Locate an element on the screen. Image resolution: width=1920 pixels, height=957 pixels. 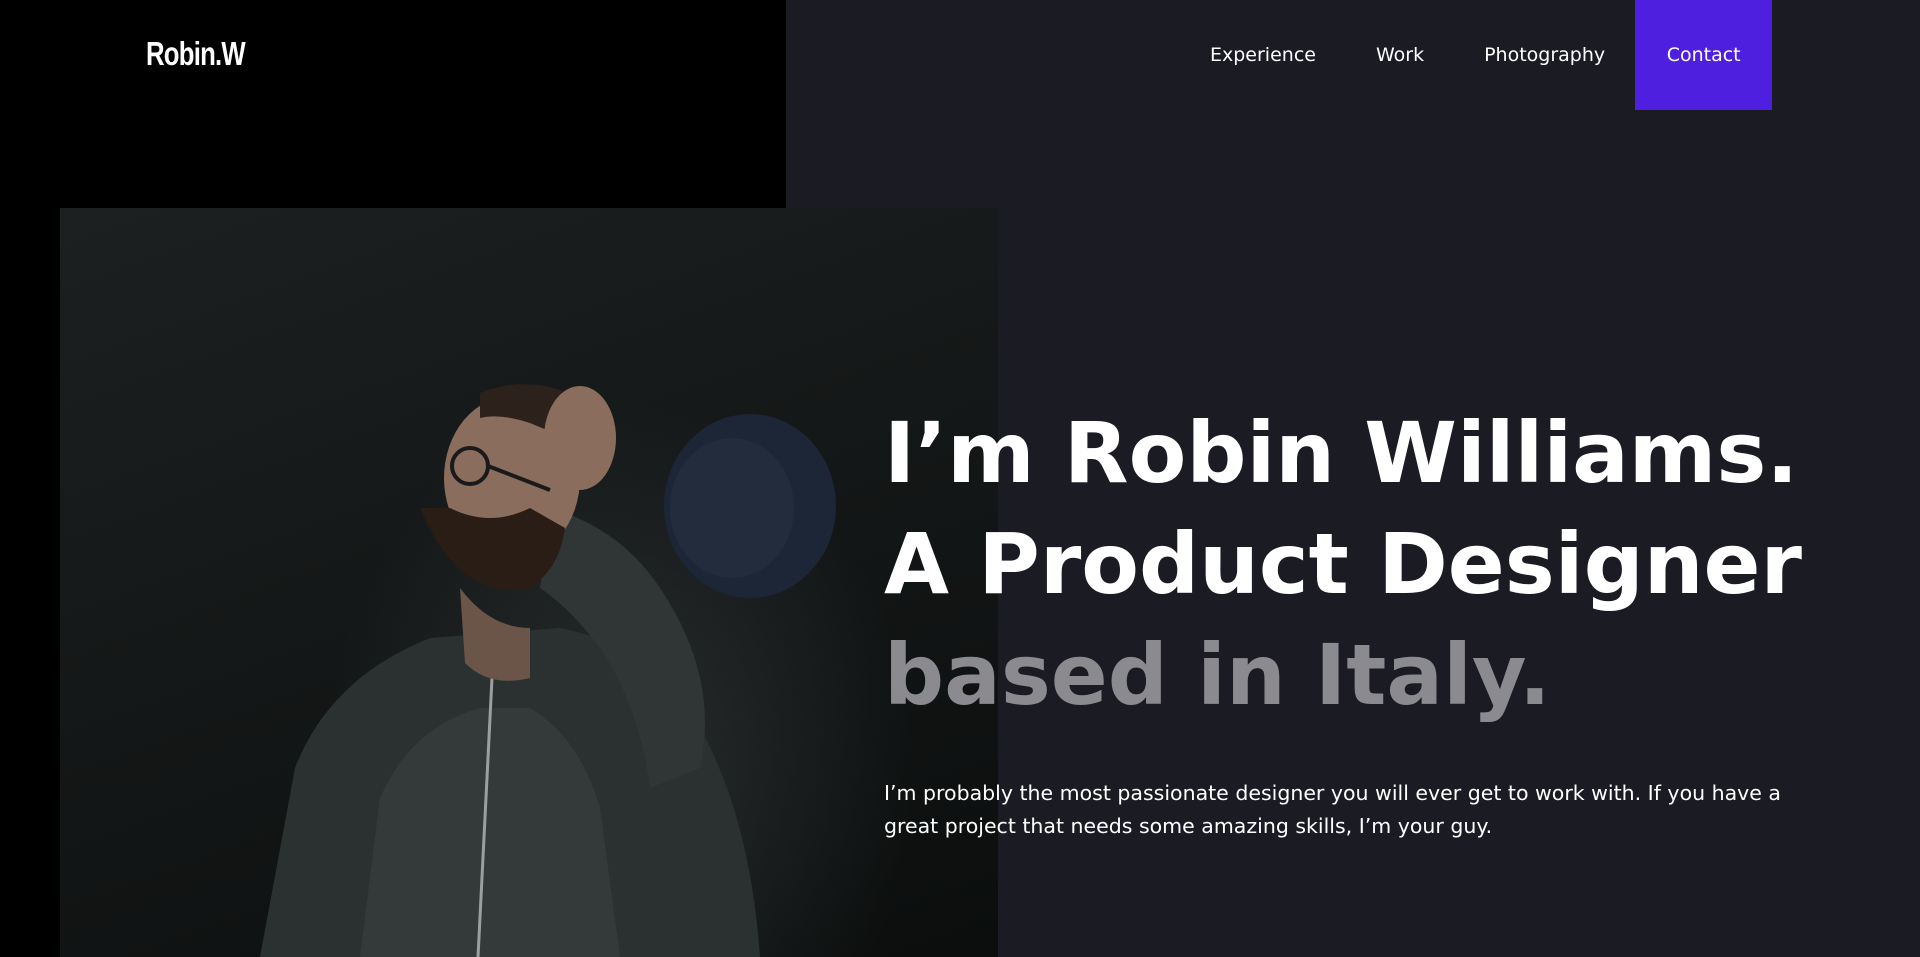
headline-line-name: I’m Robin Williams. is located at coordinates (1341, 453).